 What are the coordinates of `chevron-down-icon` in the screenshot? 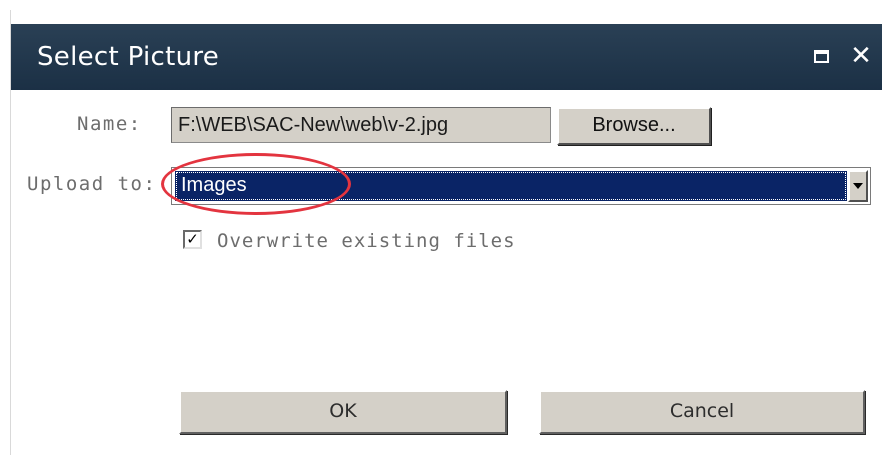 It's located at (858, 186).